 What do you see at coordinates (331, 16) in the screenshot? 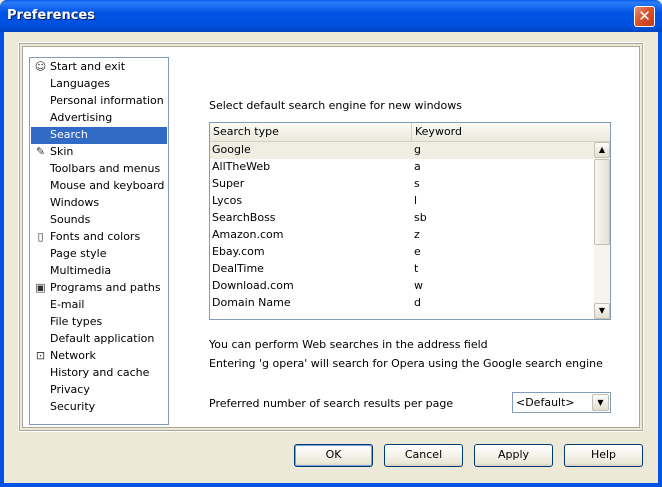
I see `title-bar: Preferences ✕` at bounding box center [331, 16].